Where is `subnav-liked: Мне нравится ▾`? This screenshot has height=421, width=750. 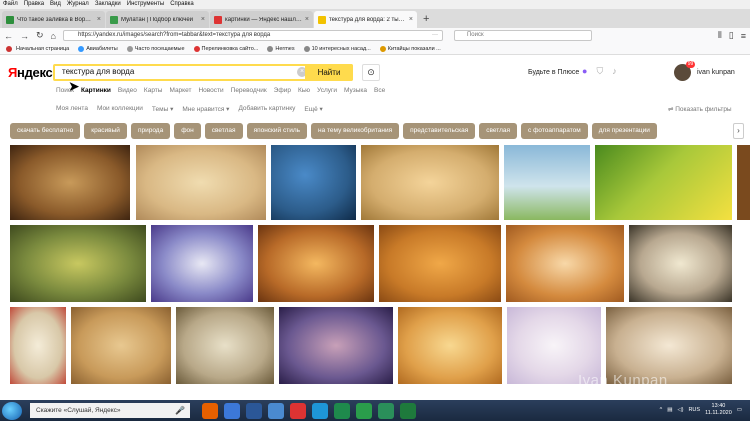 subnav-liked: Мне нравится ▾ is located at coordinates (205, 109).